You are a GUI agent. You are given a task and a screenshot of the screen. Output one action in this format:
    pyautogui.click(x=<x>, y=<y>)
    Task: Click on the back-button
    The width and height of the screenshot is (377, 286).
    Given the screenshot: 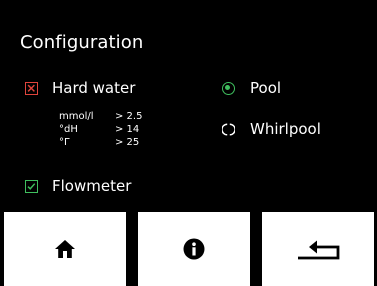 What is the action you would take?
    pyautogui.click(x=318, y=249)
    